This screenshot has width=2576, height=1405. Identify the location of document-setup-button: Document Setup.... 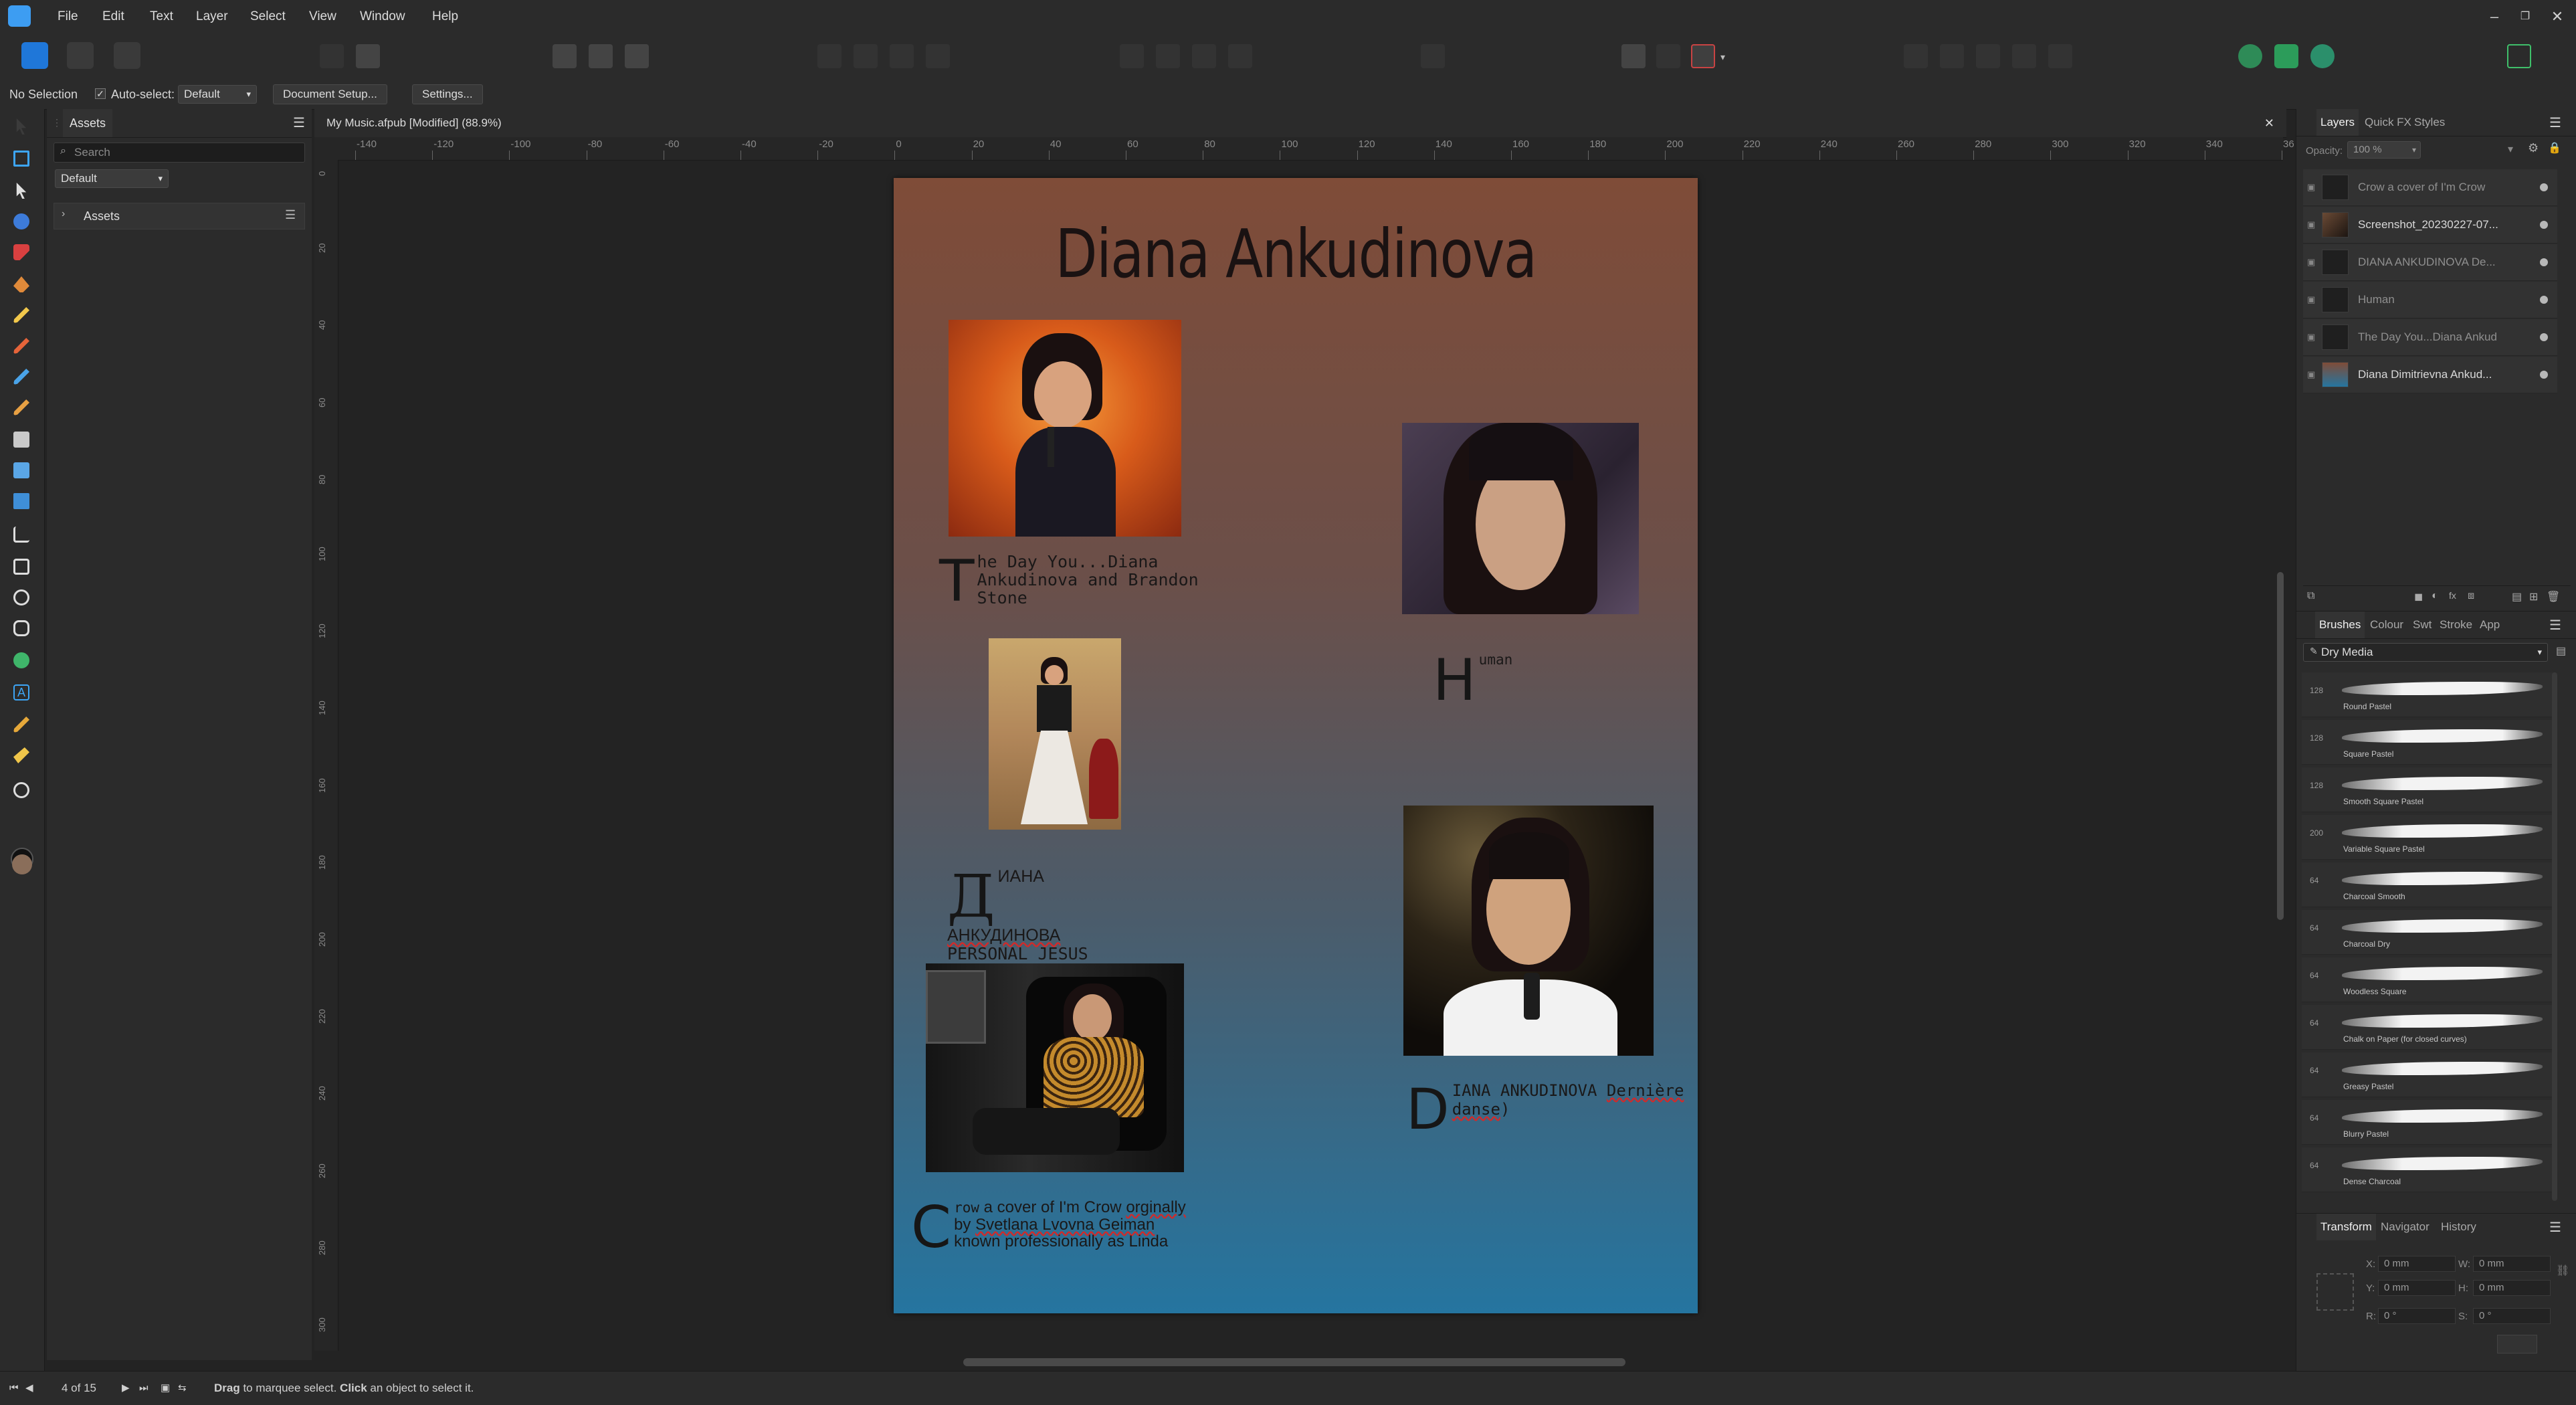
(330, 94).